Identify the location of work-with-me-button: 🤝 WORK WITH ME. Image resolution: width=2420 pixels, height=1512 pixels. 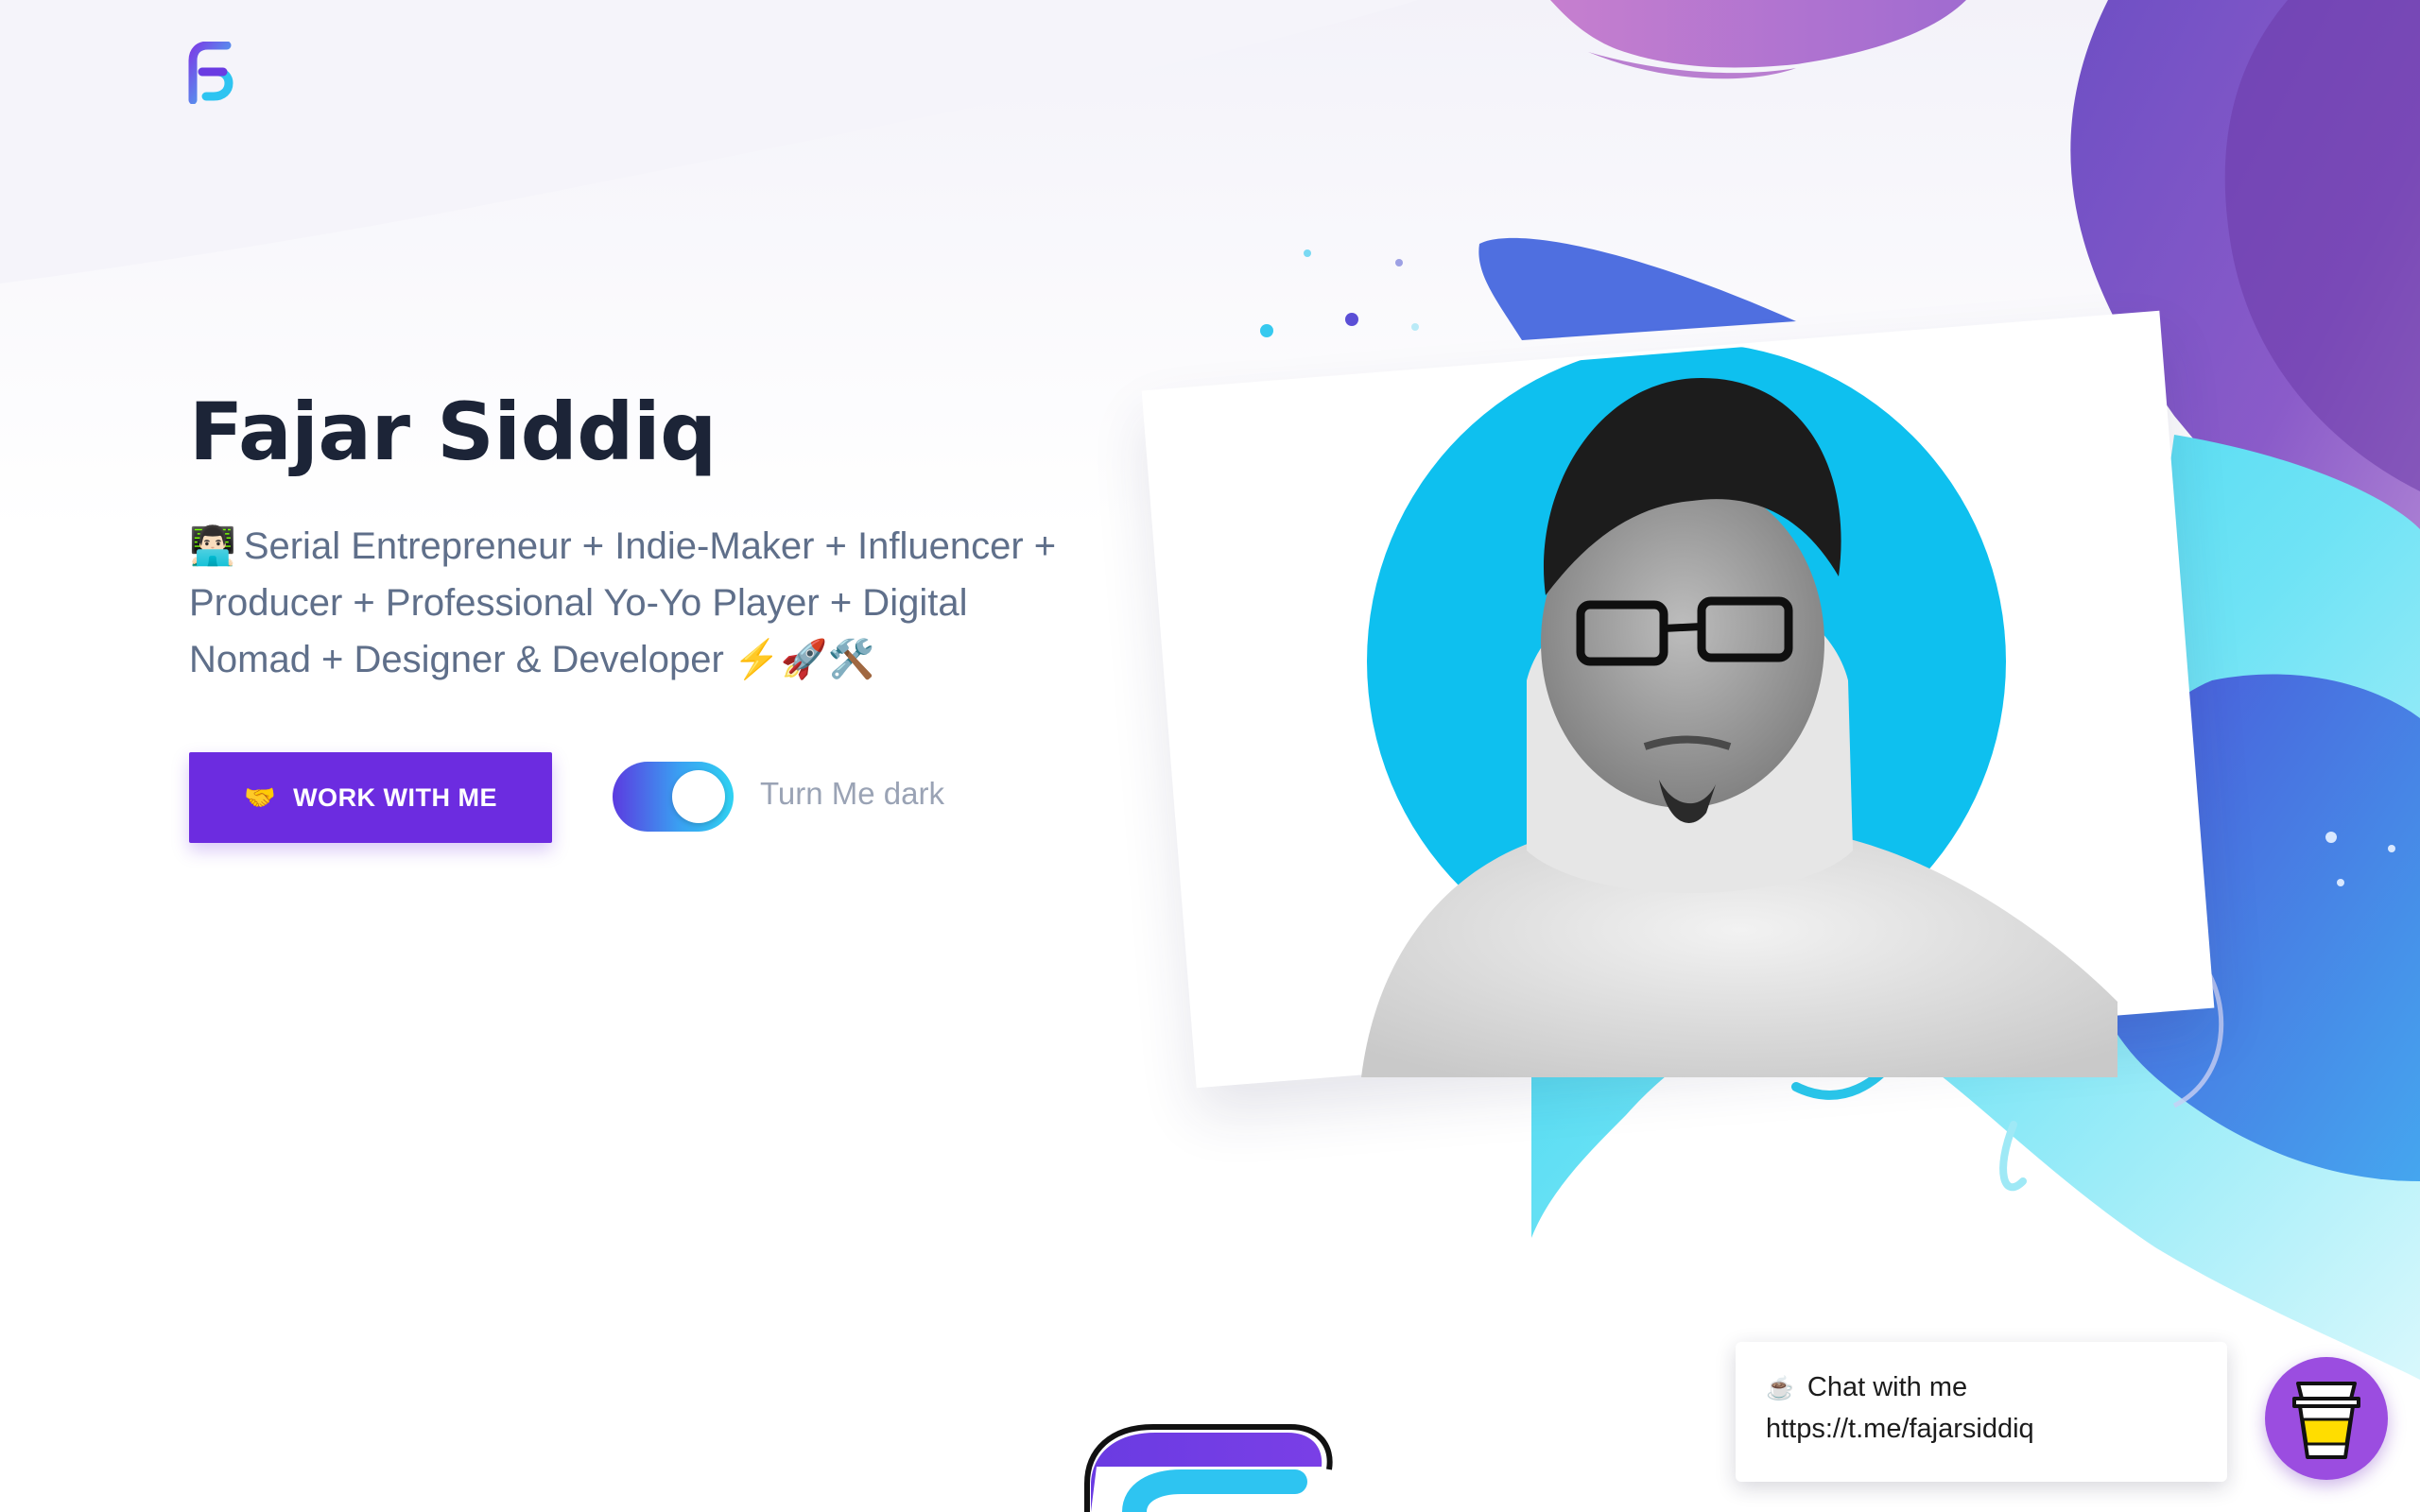
(370, 797).